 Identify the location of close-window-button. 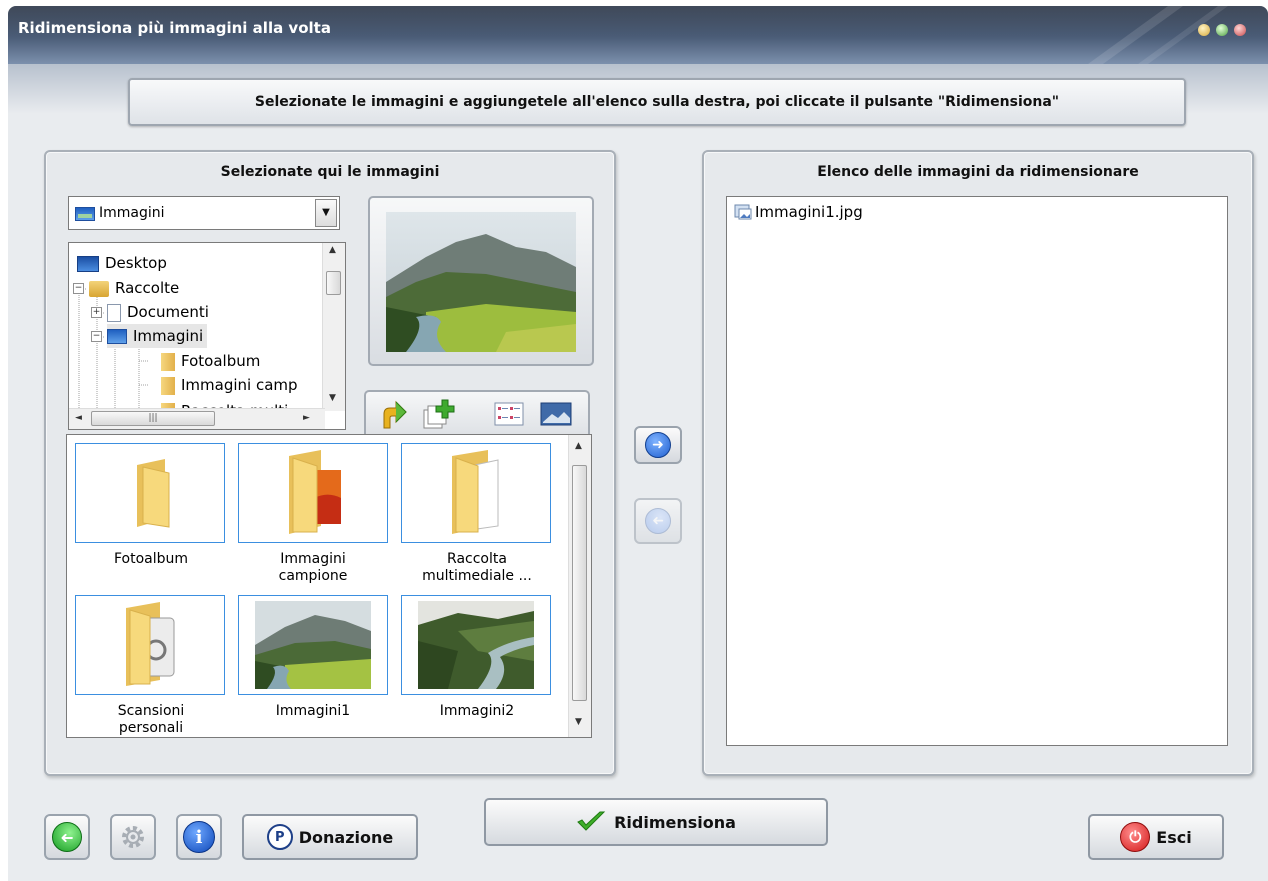
(1240, 30).